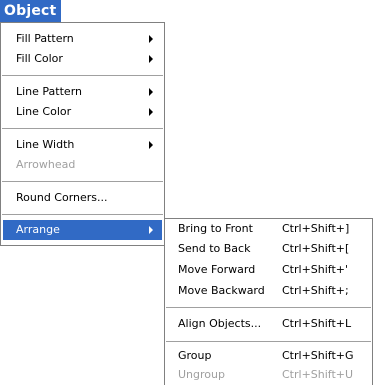 This screenshot has height=385, width=373. I want to click on menu-item-arrowhead: Arrowhead, so click(82, 165).